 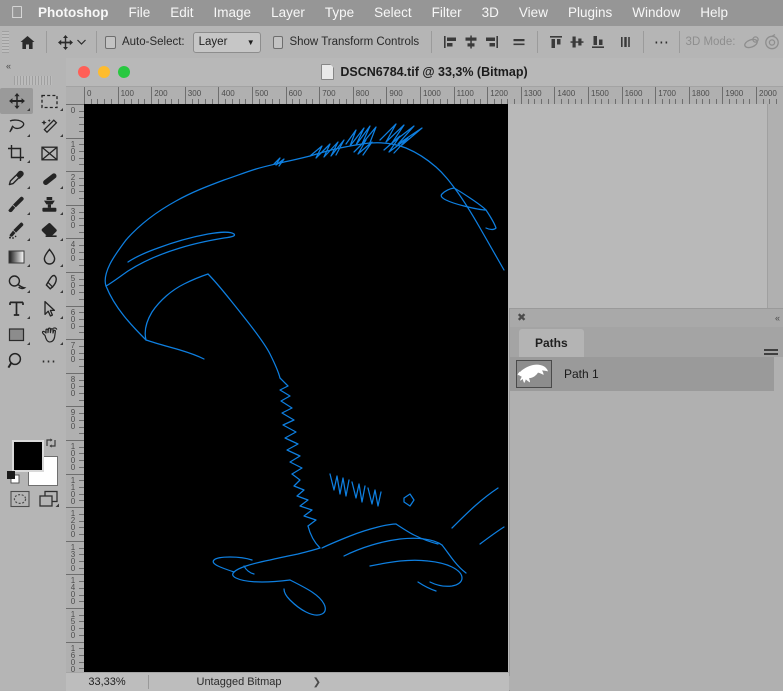 I want to click on tool-row, so click(x=33, y=283).